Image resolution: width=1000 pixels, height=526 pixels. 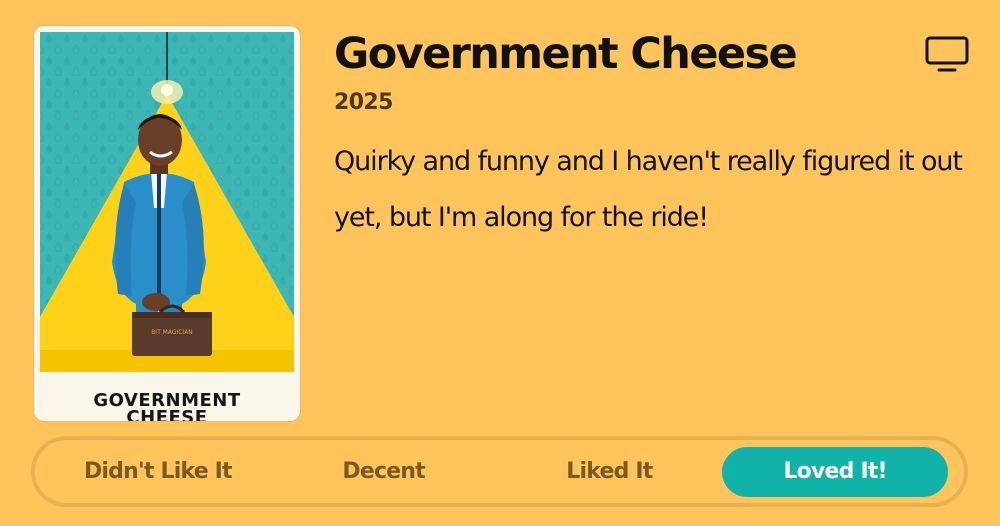 I want to click on show-year: 2025, so click(x=363, y=102).